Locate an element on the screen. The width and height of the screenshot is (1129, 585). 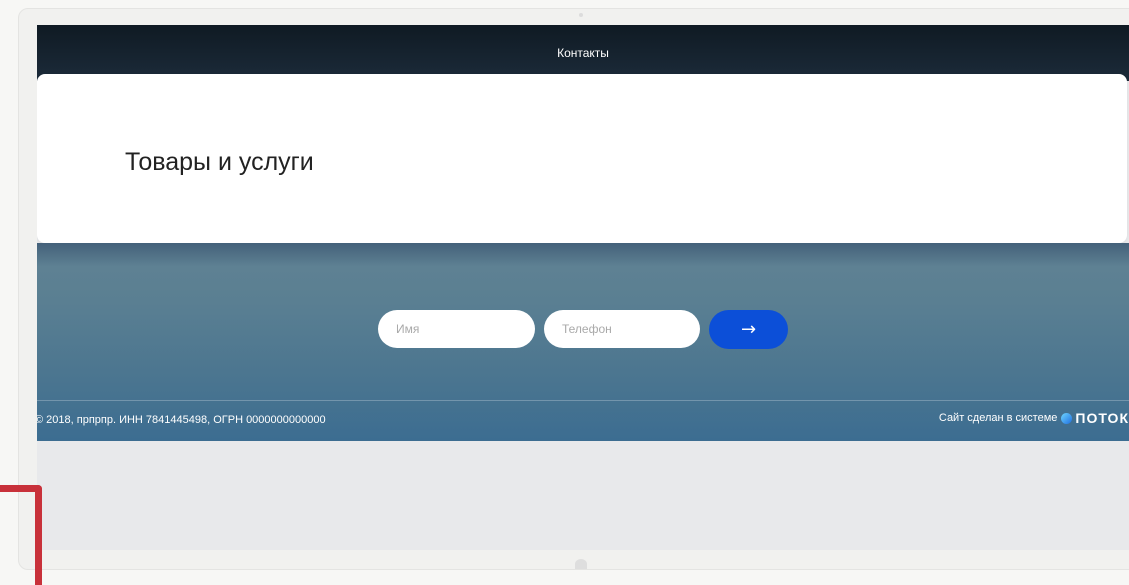
red-corner-marker is located at coordinates (21, 535).